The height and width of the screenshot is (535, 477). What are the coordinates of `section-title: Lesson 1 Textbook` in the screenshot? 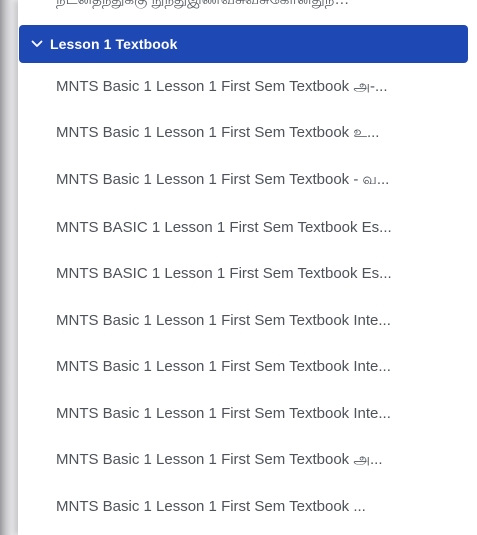 It's located at (114, 44).